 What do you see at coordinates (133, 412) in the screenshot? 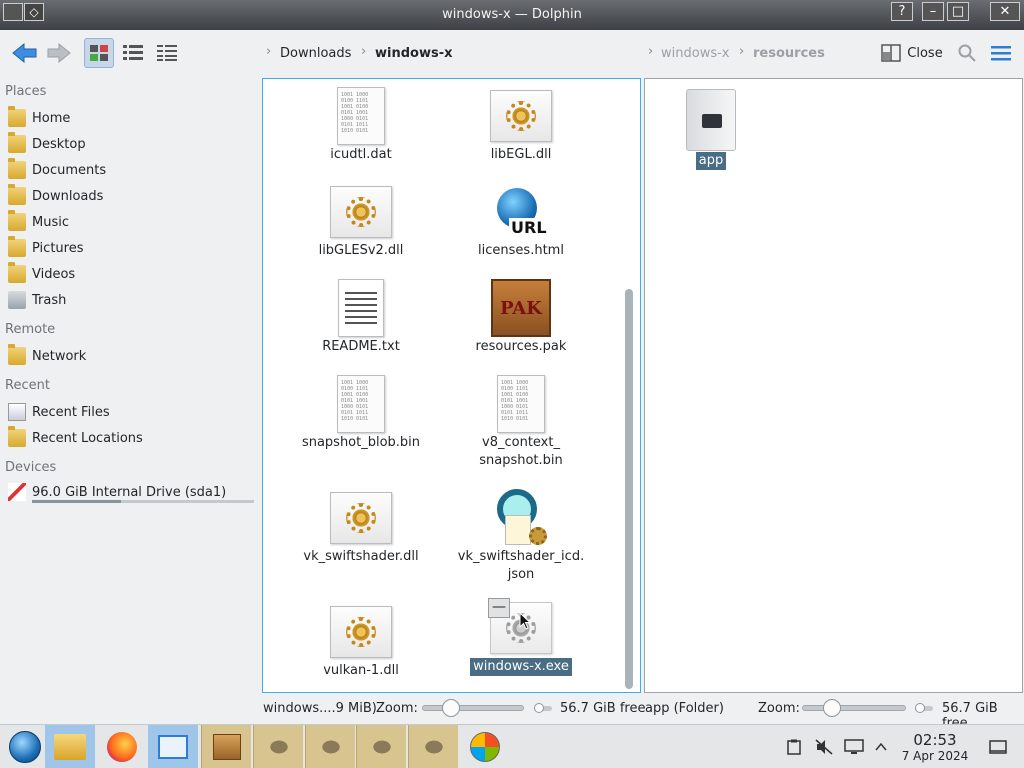
I see `sidebar-item-recent-files: Recent Files` at bounding box center [133, 412].